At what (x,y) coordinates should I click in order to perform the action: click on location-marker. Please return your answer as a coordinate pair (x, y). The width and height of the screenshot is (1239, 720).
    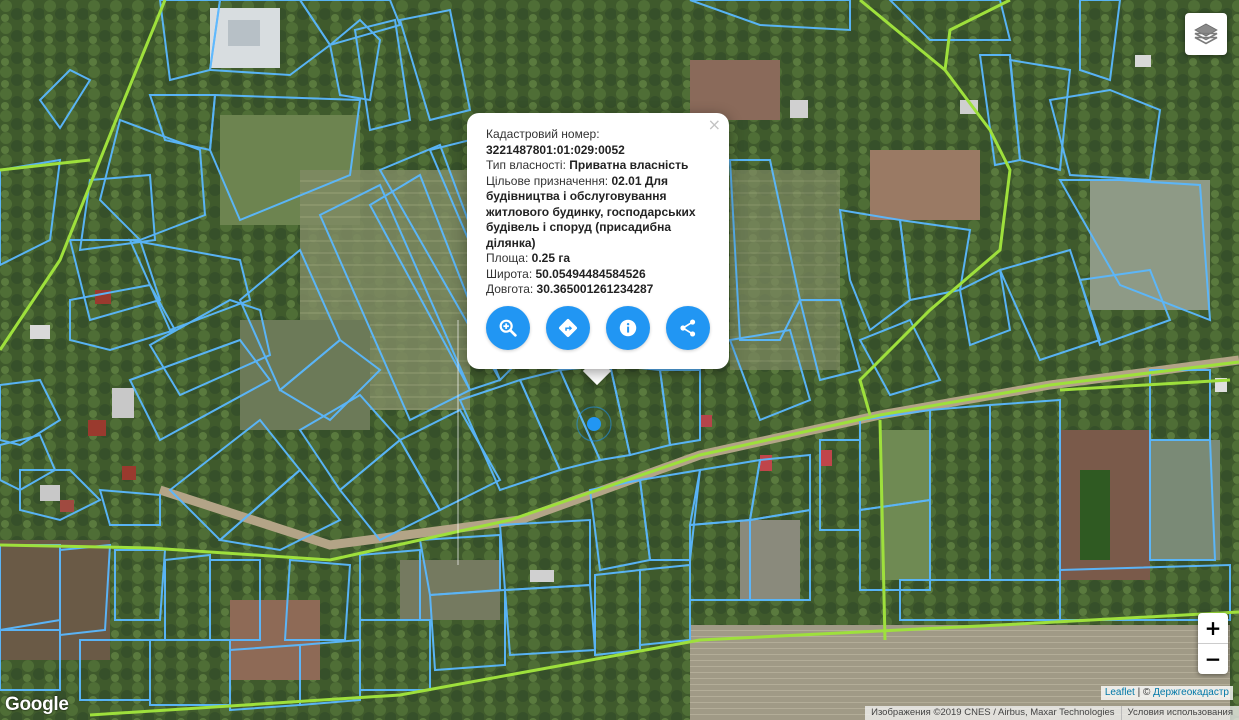
    Looking at the image, I should click on (594, 424).